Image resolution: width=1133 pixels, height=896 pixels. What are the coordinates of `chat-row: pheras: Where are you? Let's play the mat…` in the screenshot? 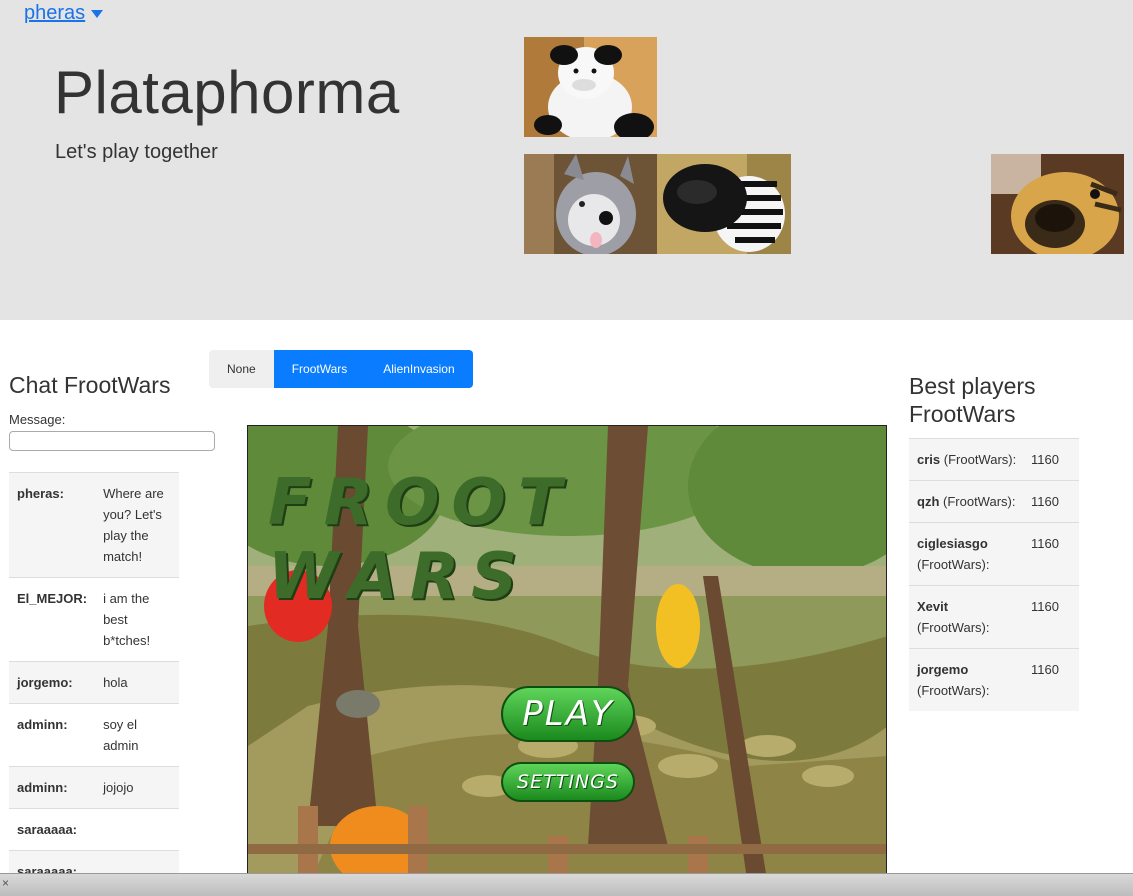 It's located at (94, 525).